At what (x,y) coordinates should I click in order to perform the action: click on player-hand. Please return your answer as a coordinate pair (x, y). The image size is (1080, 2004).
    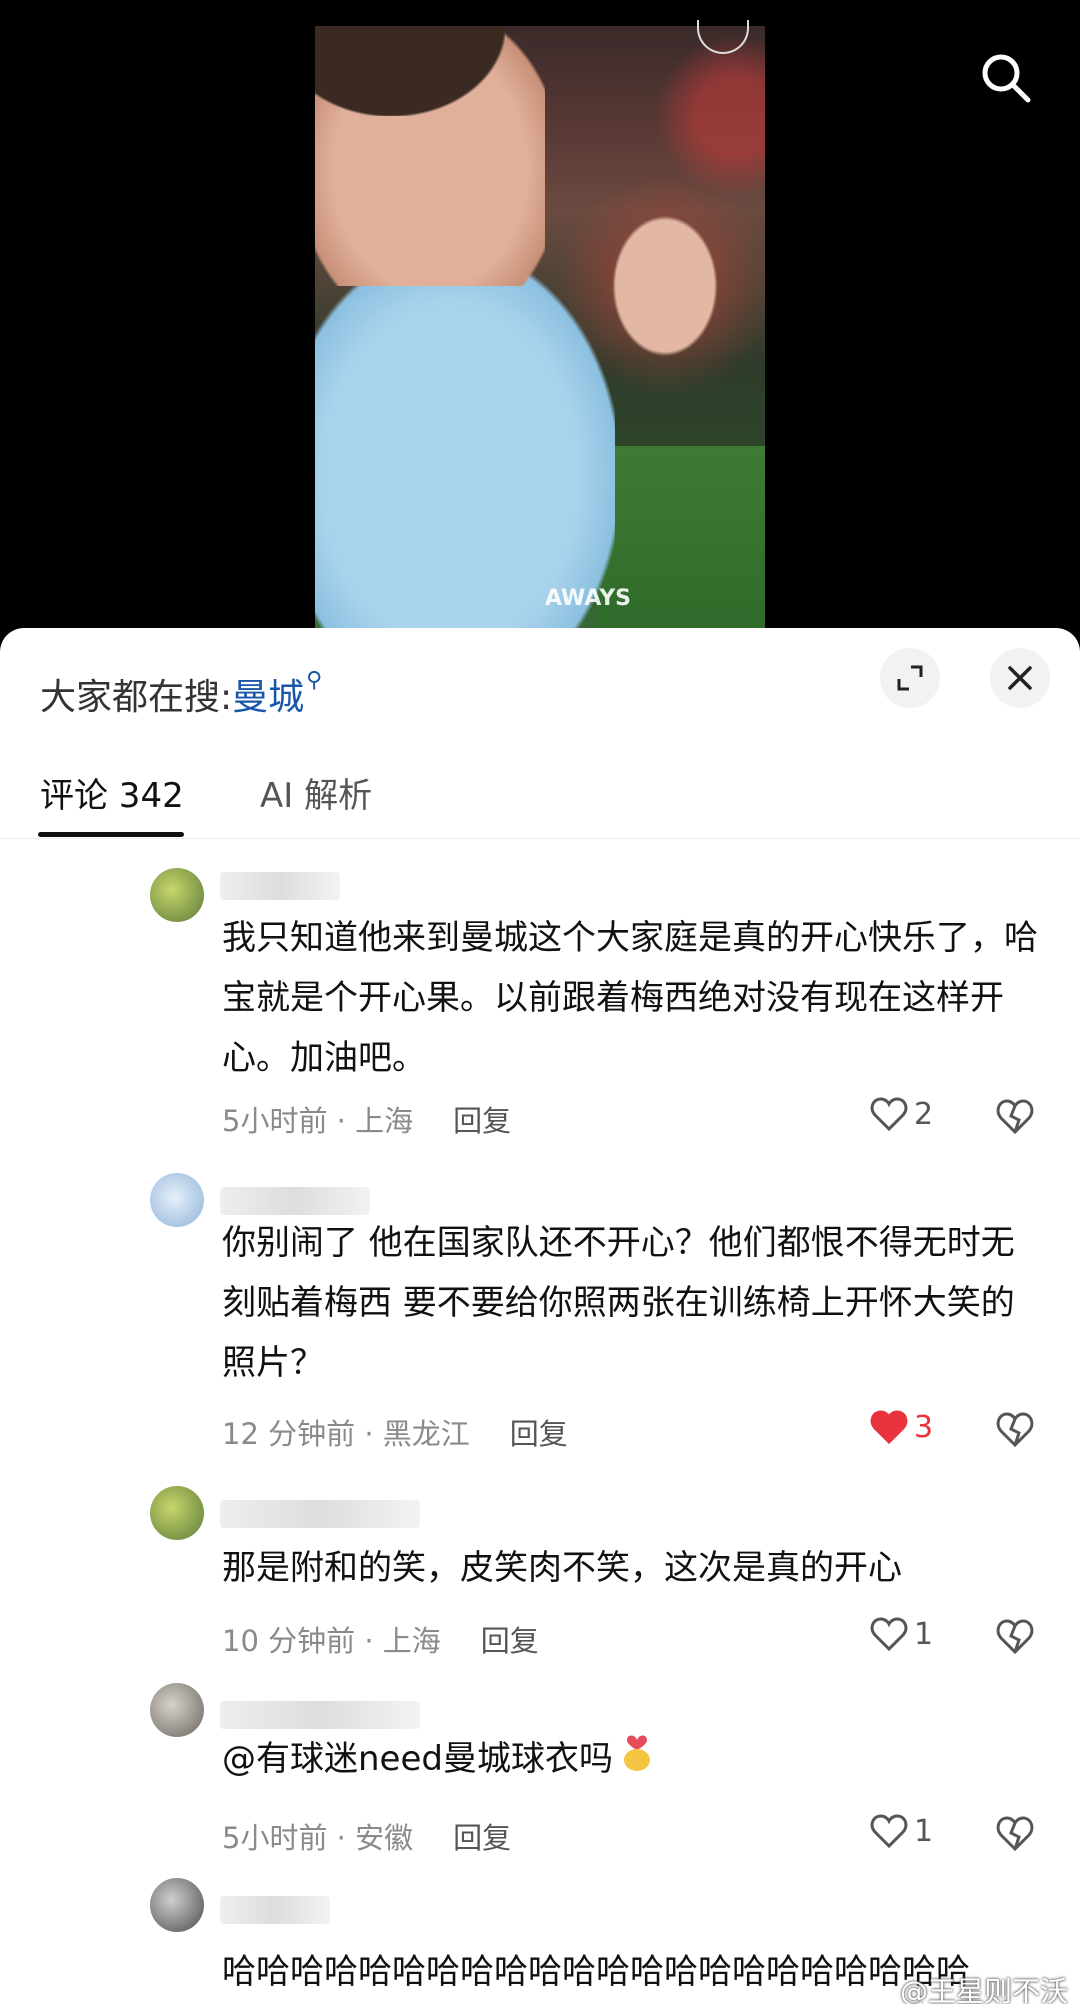
    Looking at the image, I should click on (665, 286).